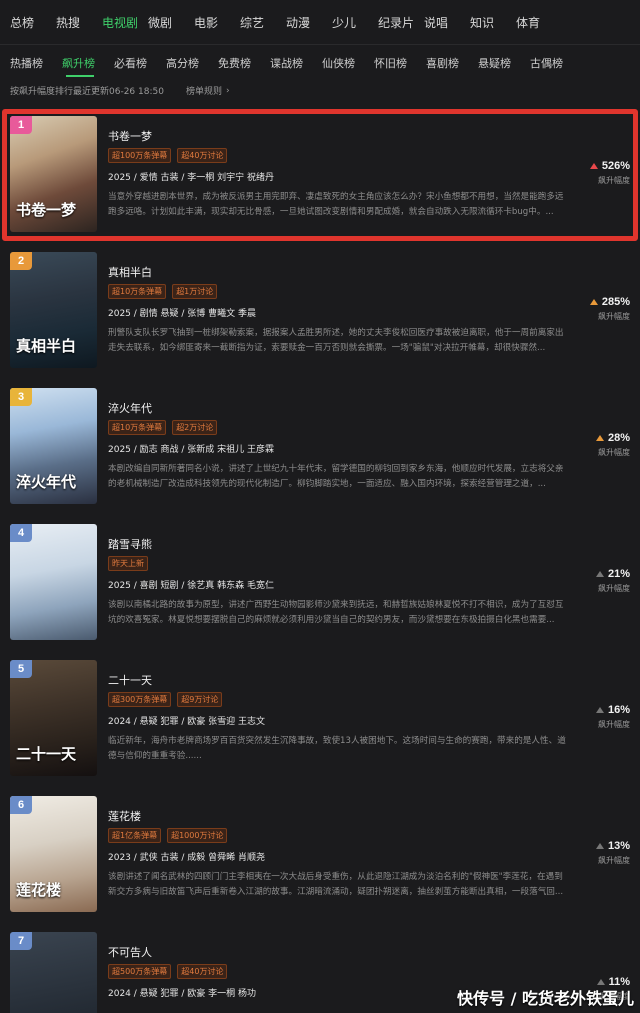 The image size is (640, 1013). Describe the element at coordinates (545, 998) in the screenshot. I see `watermark: 快传号 / 吃货老外铁蛋儿` at that location.